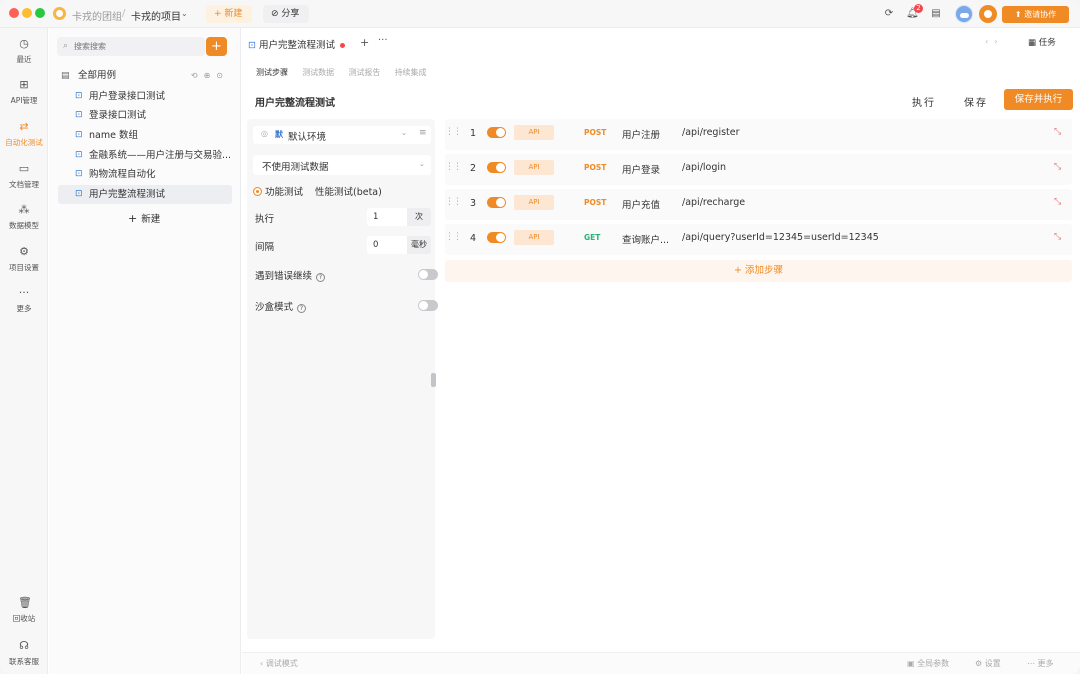 Image resolution: width=1080 pixels, height=674 pixels. I want to click on tree-item-selected: ⊡ 用户完整流程测试, so click(145, 194).